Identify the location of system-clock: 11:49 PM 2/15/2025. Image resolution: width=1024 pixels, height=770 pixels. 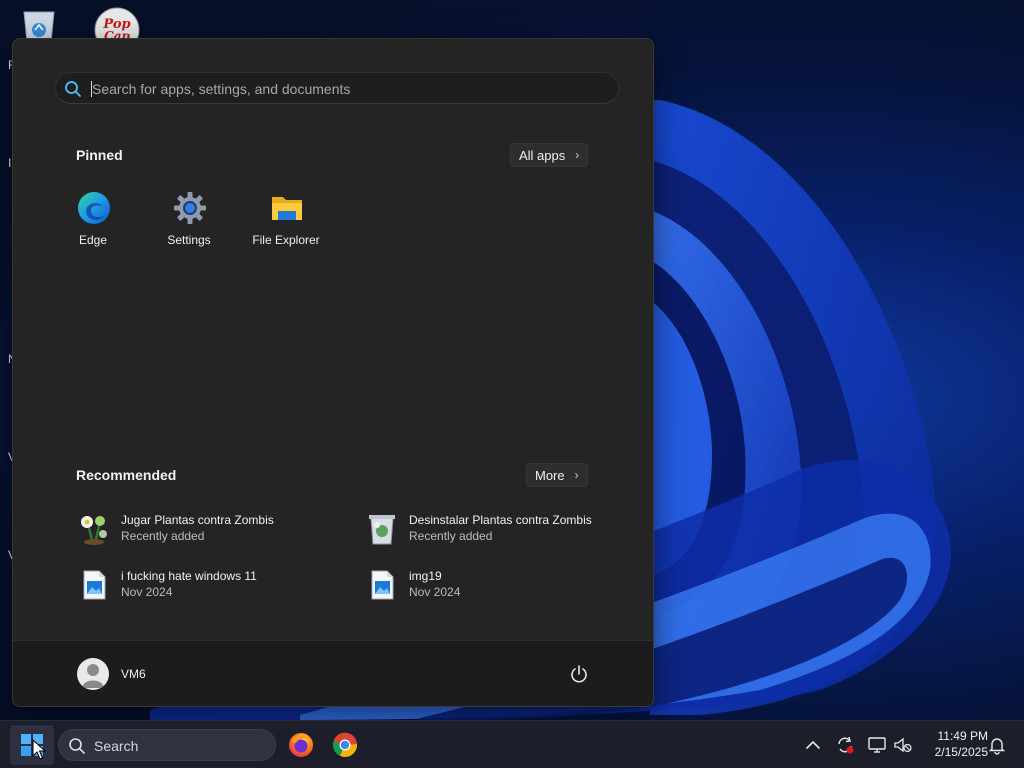
(953, 744).